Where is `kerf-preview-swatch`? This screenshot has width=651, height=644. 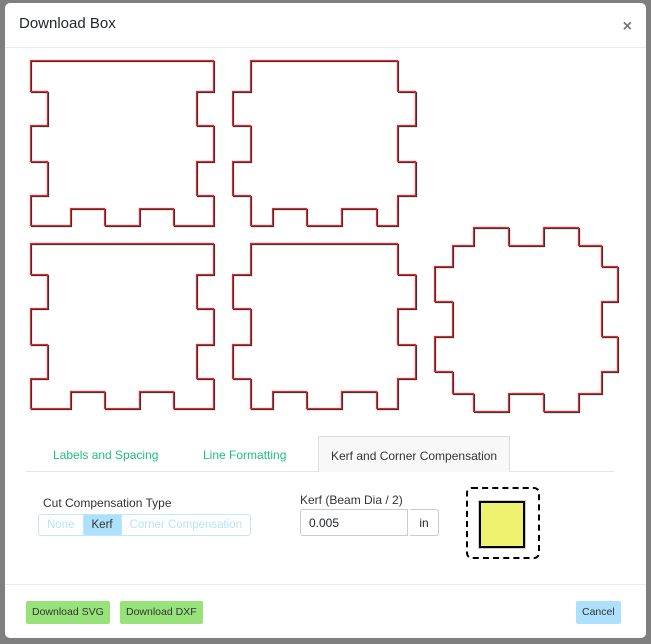 kerf-preview-swatch is located at coordinates (502, 524).